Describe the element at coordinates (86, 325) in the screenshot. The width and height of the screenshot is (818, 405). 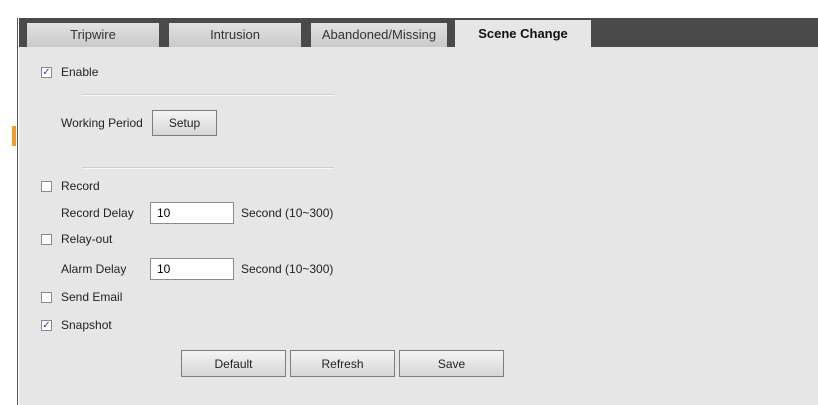
I see `snapshot-label: Snapshot` at that location.